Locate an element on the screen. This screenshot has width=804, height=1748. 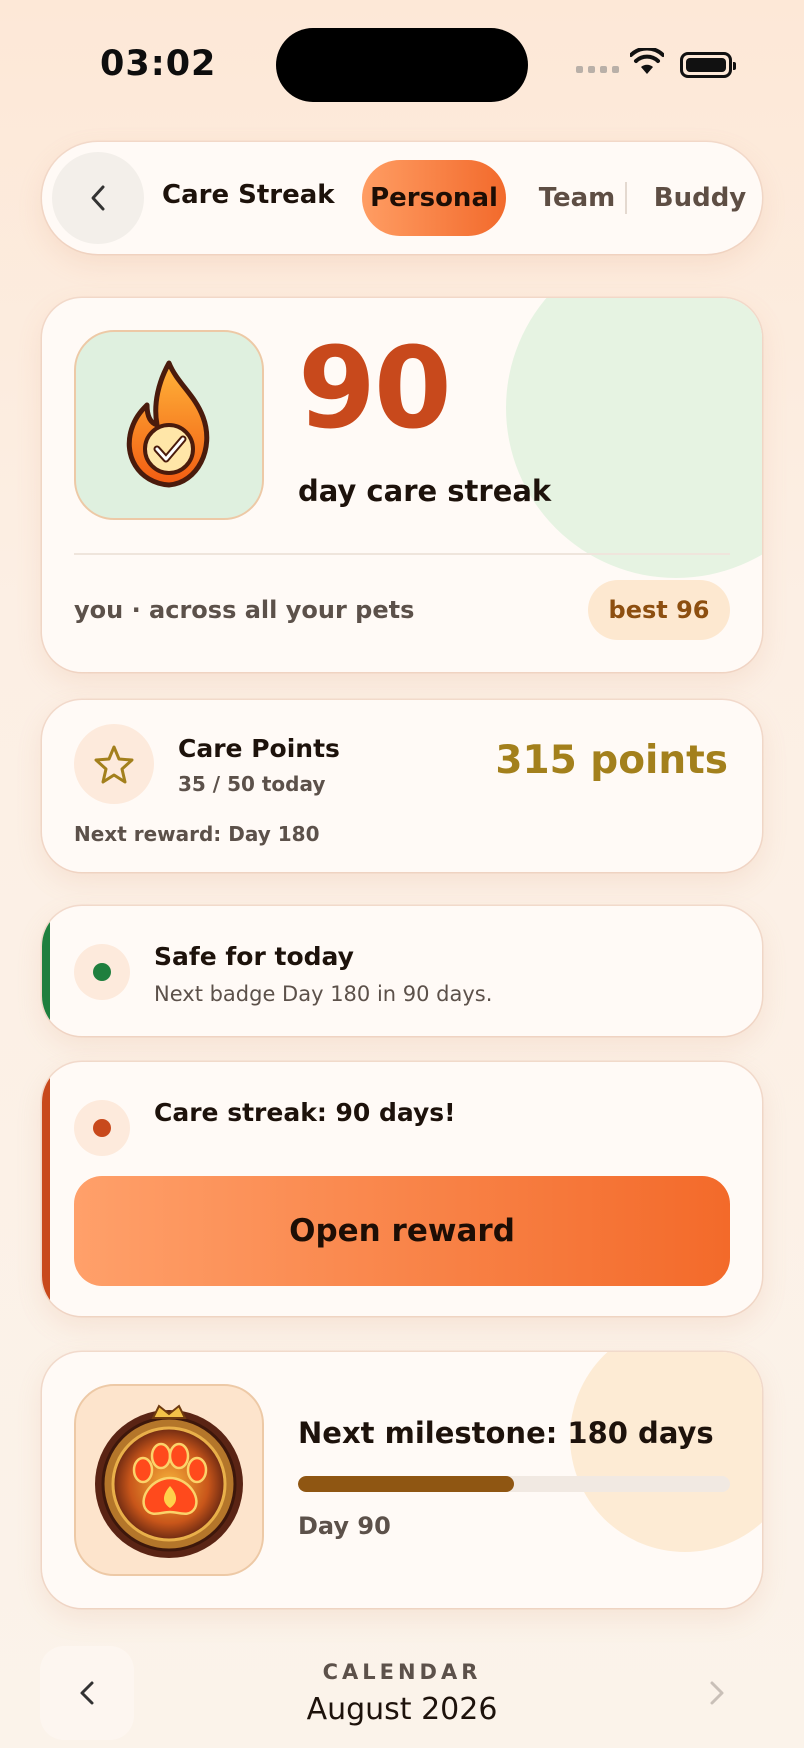
tab-divider is located at coordinates (626, 198).